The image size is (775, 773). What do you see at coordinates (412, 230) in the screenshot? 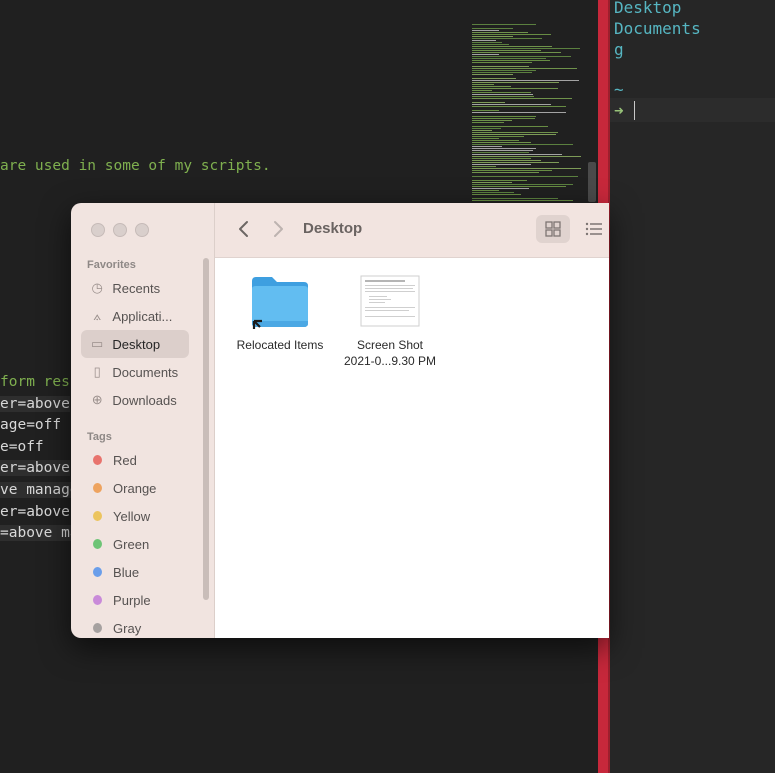
I see `finder-toolbar: Desktop` at bounding box center [412, 230].